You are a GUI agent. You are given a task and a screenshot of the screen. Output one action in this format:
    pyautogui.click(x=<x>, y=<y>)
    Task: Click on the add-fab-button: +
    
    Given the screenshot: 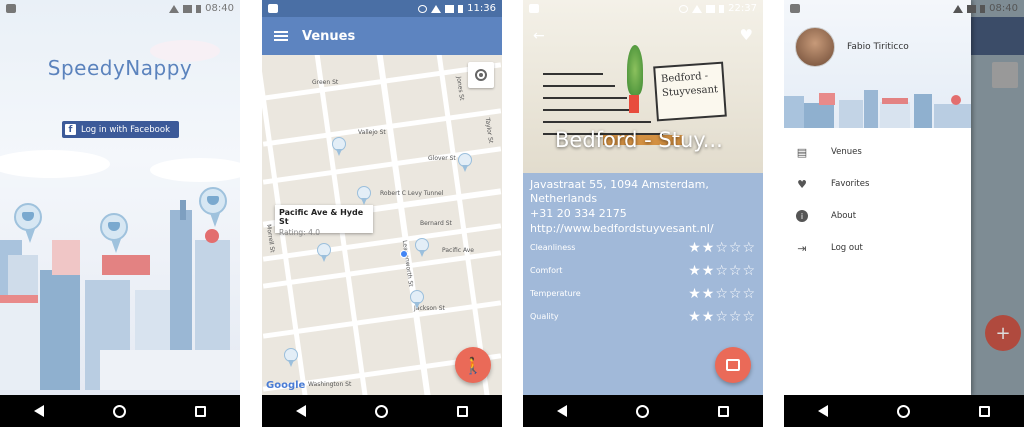 What is the action you would take?
    pyautogui.click(x=1003, y=333)
    